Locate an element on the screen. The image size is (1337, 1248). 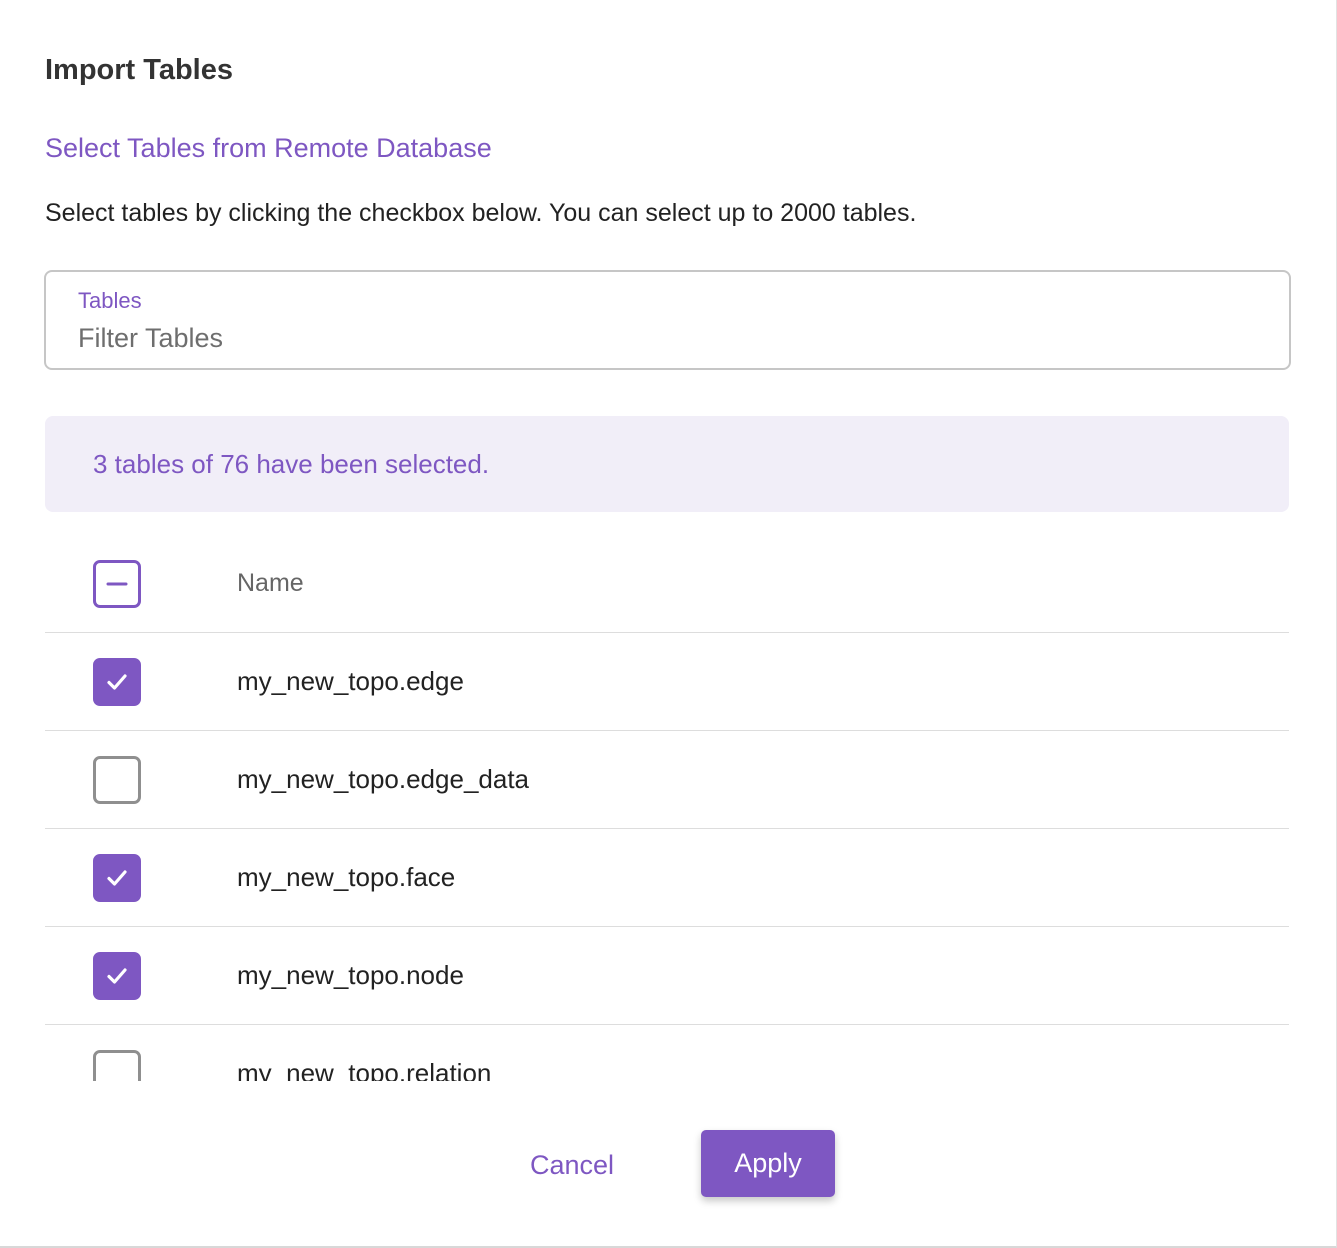
select-all-checkbox is located at coordinates (117, 584).